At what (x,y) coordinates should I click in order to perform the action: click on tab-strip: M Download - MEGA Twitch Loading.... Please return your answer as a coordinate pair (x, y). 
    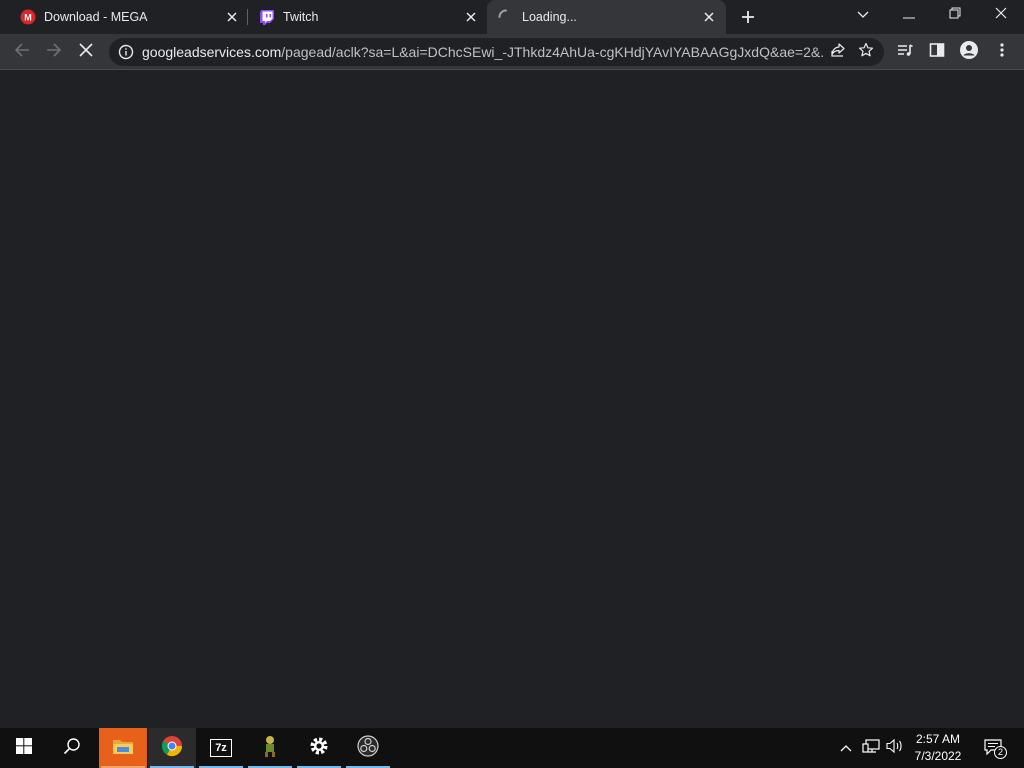
    Looking at the image, I should click on (512, 17).